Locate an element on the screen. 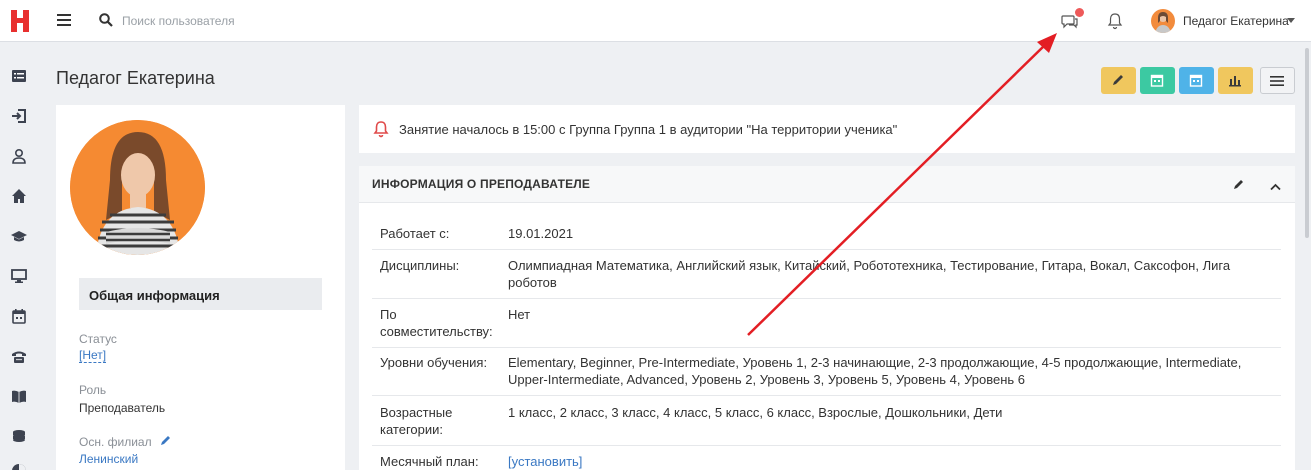 The width and height of the screenshot is (1311, 470). edit-branch-pencil-icon is located at coordinates (166, 440).